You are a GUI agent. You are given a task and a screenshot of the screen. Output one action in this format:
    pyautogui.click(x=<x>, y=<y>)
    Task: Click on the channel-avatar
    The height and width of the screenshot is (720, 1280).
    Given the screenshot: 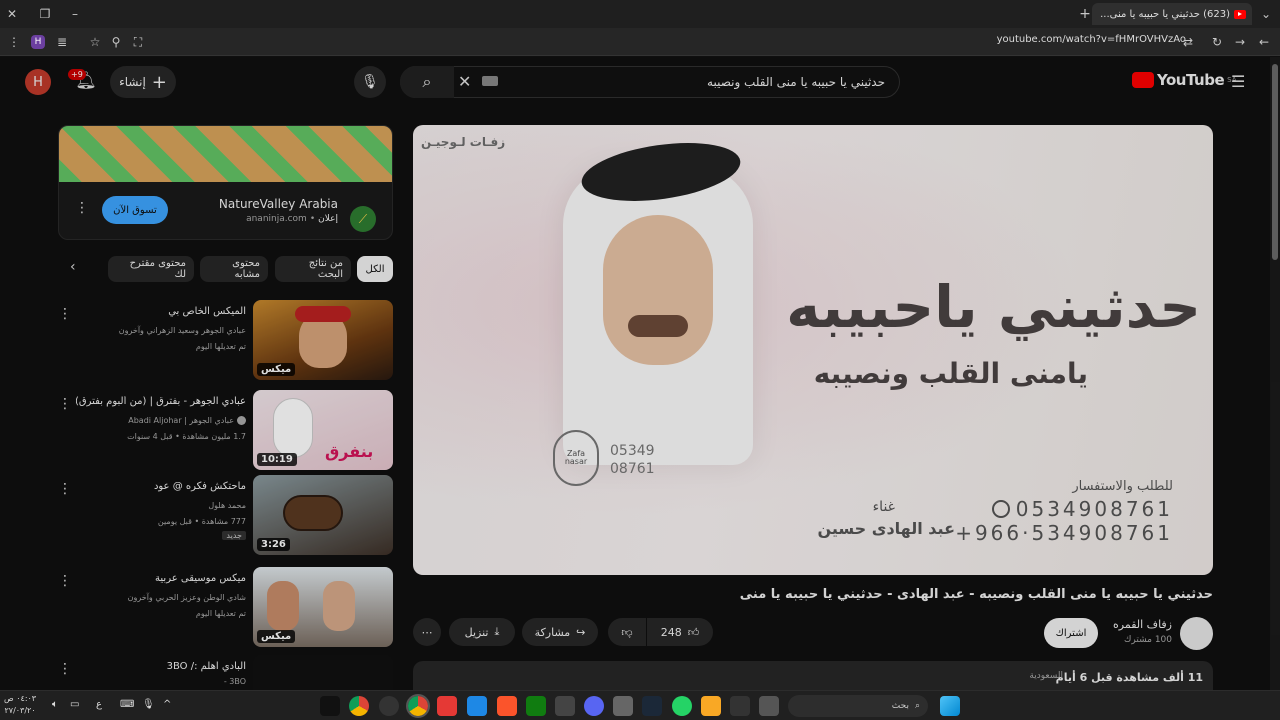 What is the action you would take?
    pyautogui.click(x=1196, y=633)
    